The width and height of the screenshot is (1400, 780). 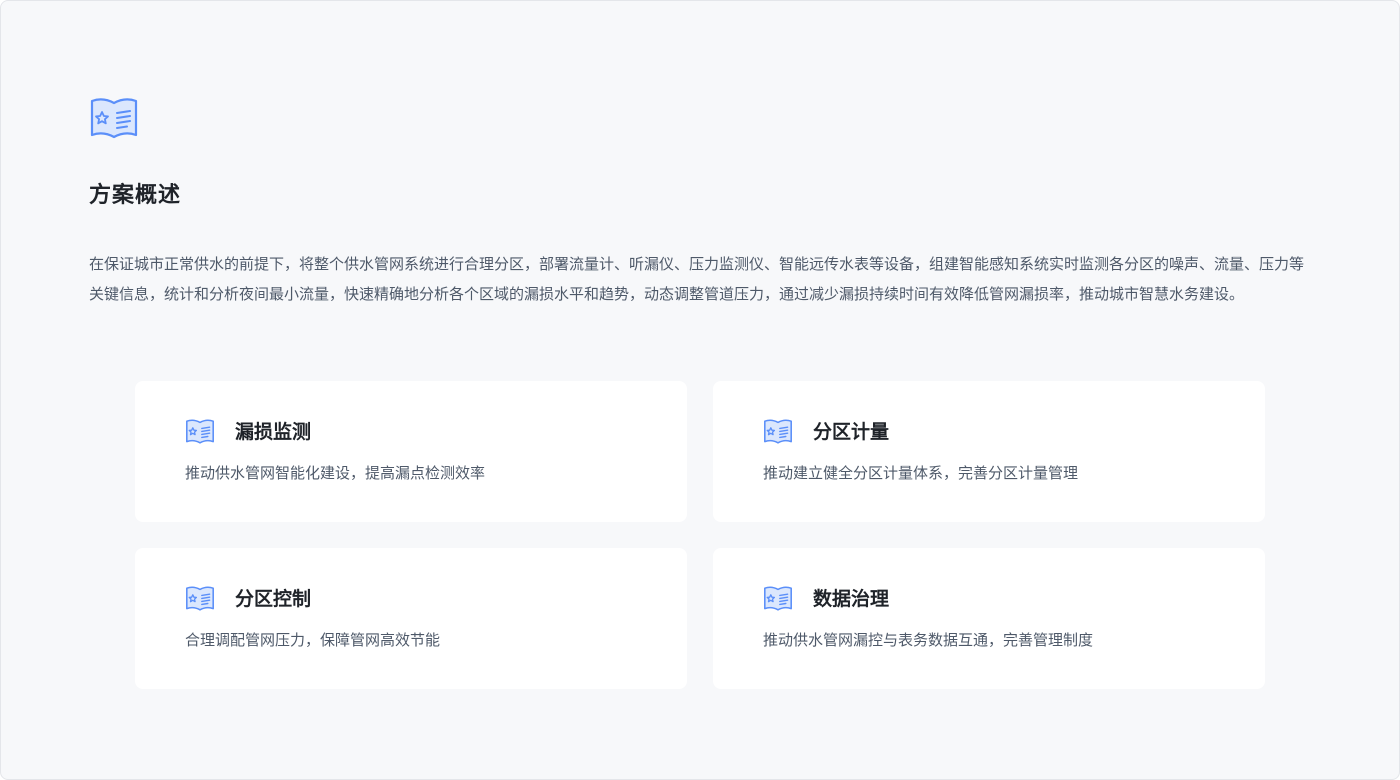 What do you see at coordinates (313, 640) in the screenshot?
I see `feature-card-description: 合理调配管网压力，保障管网高效节能` at bounding box center [313, 640].